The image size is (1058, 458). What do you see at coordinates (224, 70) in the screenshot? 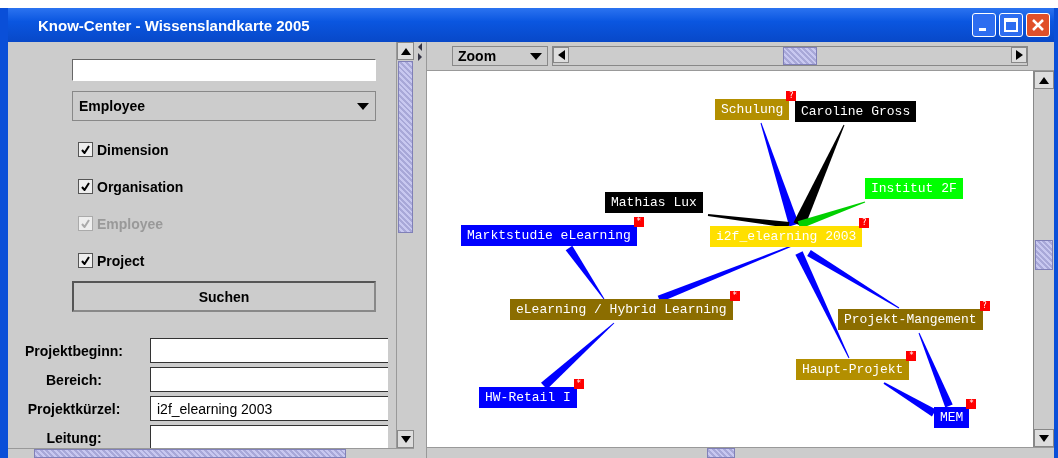
I see `search-field` at bounding box center [224, 70].